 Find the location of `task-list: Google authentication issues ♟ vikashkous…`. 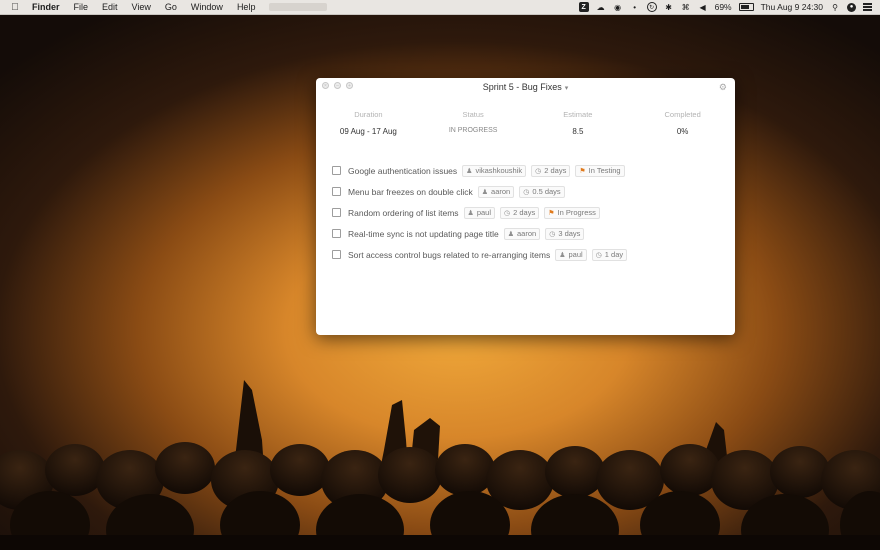

task-list: Google authentication issues ♟ vikashkous… is located at coordinates (480, 212).